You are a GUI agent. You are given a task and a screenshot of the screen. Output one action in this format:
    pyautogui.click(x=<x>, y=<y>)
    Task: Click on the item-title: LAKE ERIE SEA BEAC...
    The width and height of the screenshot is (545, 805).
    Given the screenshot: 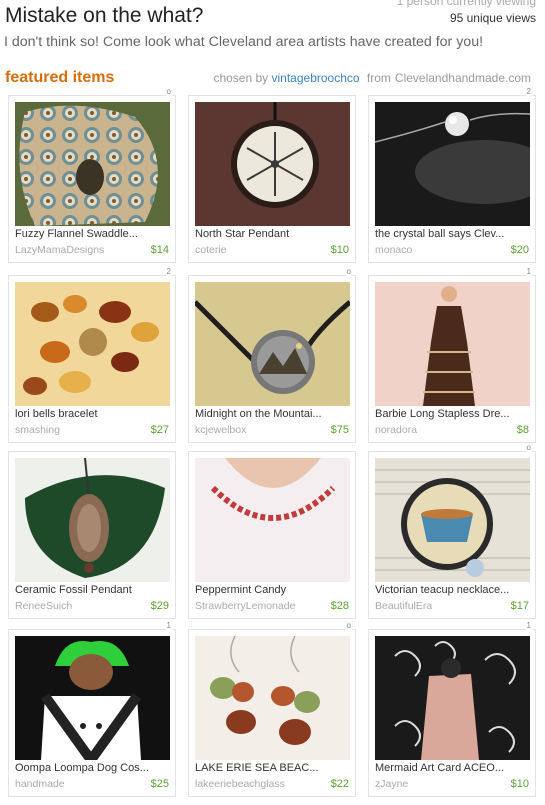 What is the action you would take?
    pyautogui.click(x=273, y=768)
    